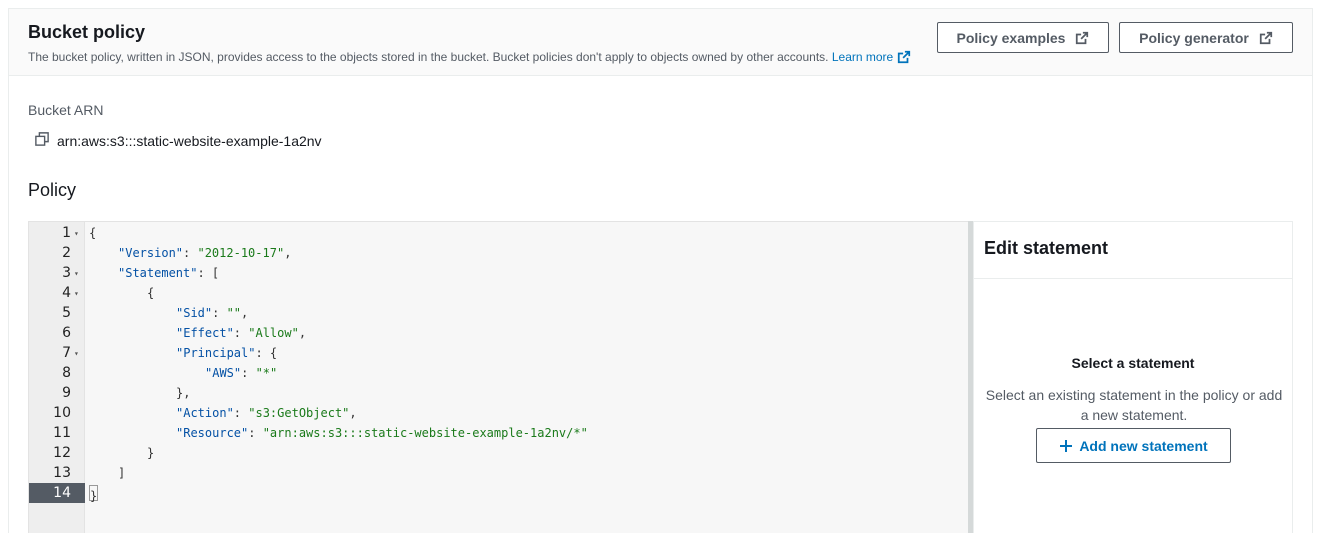  What do you see at coordinates (205, 413) in the screenshot?
I see `json-key: "Action"` at bounding box center [205, 413].